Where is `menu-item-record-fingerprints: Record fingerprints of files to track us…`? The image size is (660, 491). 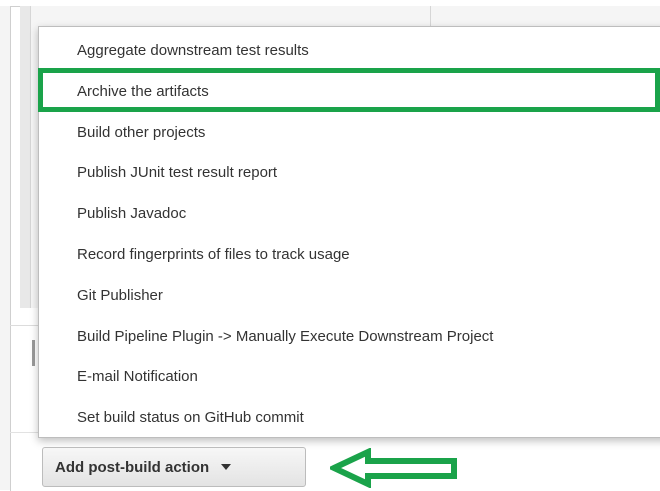
menu-item-record-fingerprints: Record fingerprints of files to track us… is located at coordinates (349, 255).